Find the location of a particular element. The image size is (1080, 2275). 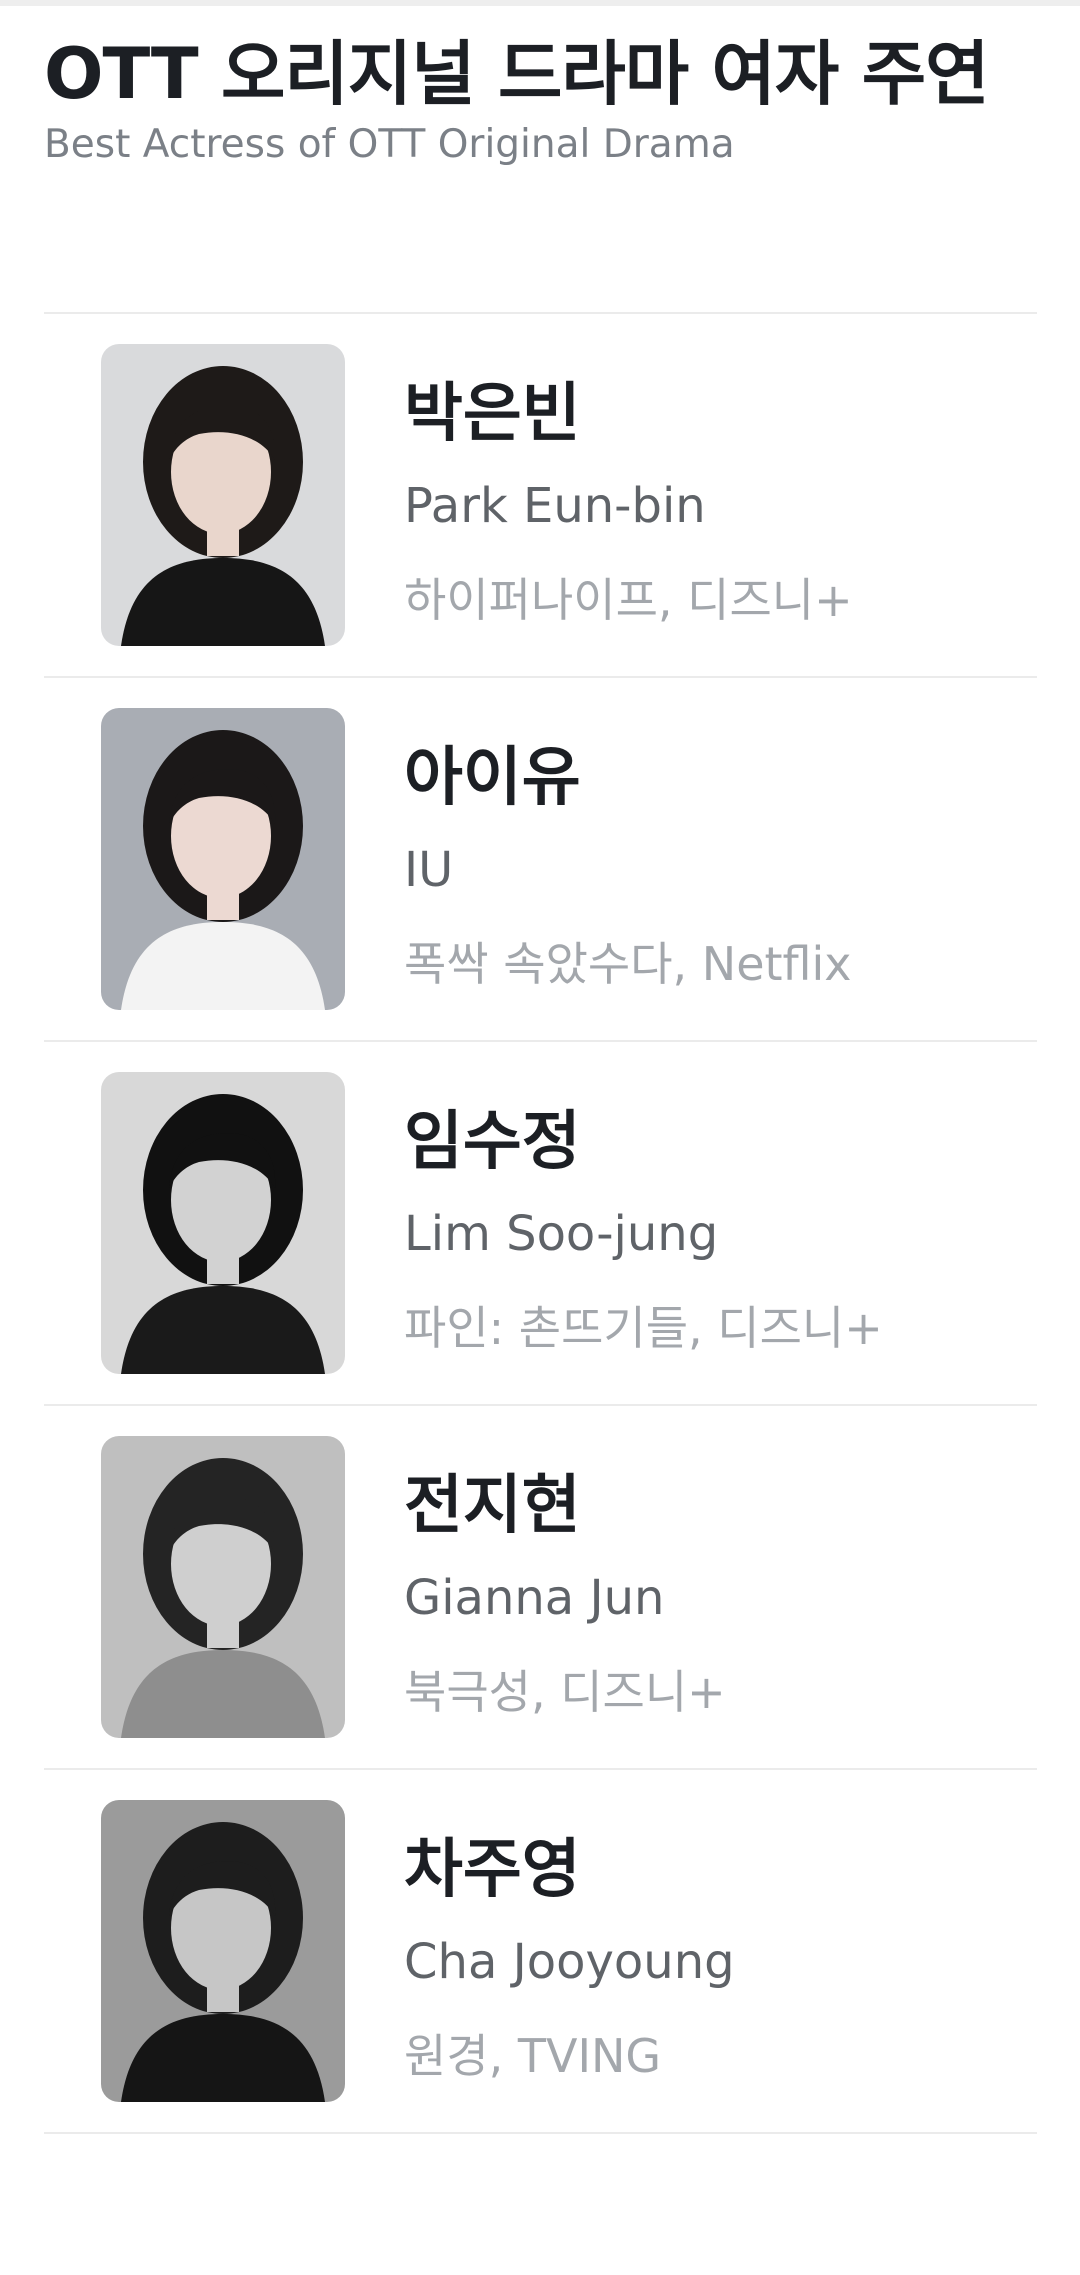

actress-name-korean: 임수정 is located at coordinates (492, 1142).